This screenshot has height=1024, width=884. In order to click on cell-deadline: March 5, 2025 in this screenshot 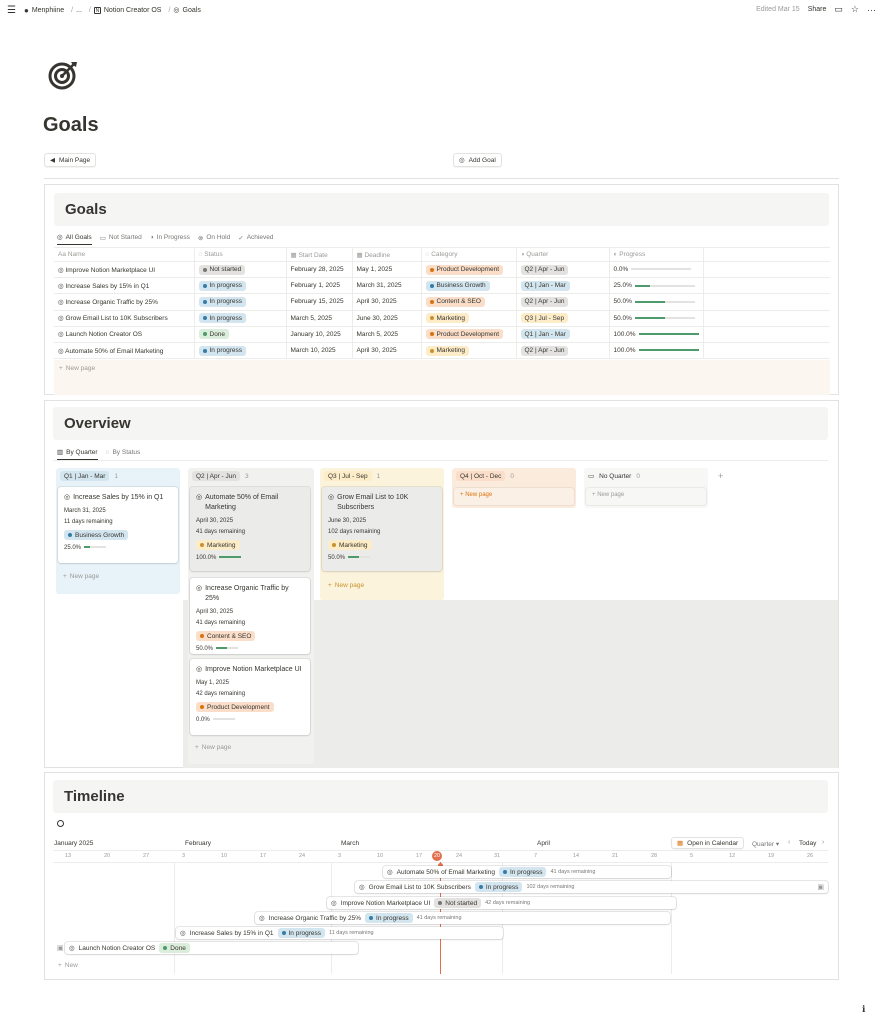, I will do `click(387, 334)`.